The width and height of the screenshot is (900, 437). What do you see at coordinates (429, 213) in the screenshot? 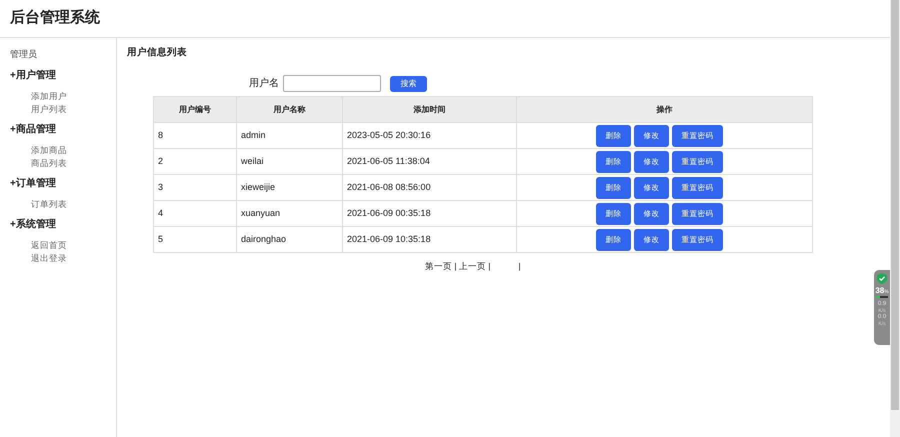
I see `table-cell: 2021-06-09 00:35:18` at bounding box center [429, 213].